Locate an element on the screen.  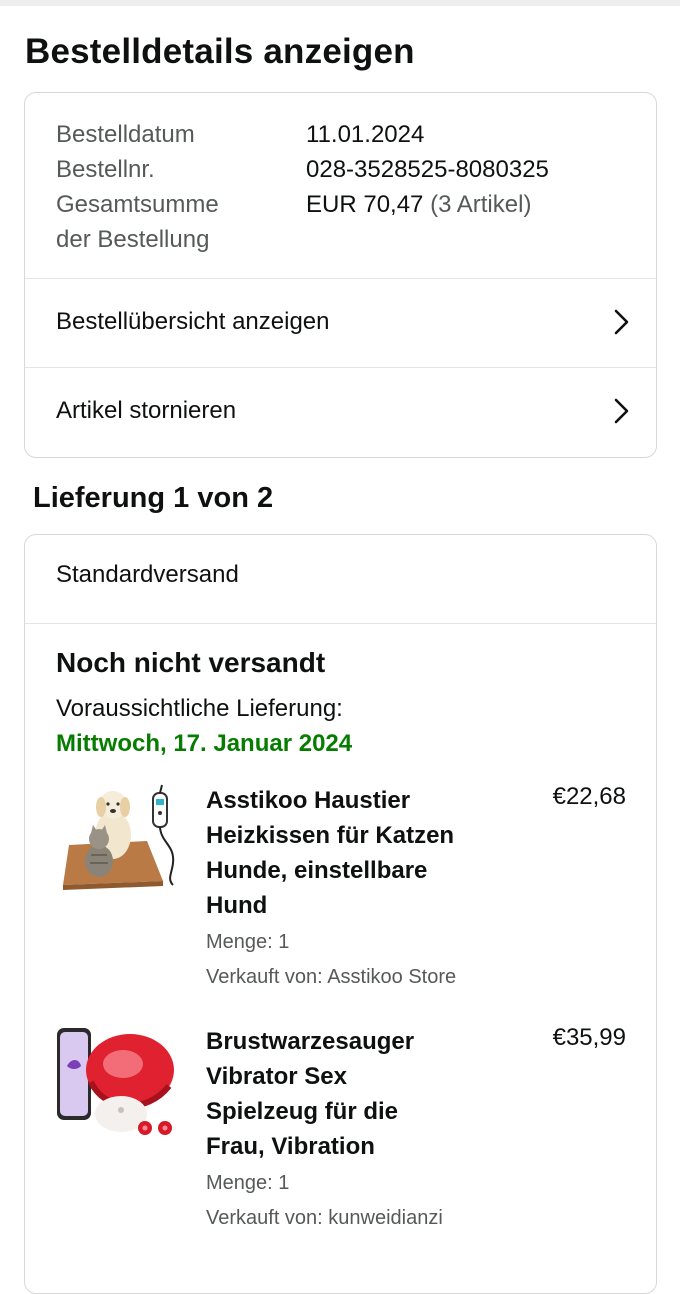
view-order-summary-label: Bestellübersicht anzeigen is located at coordinates (193, 321).